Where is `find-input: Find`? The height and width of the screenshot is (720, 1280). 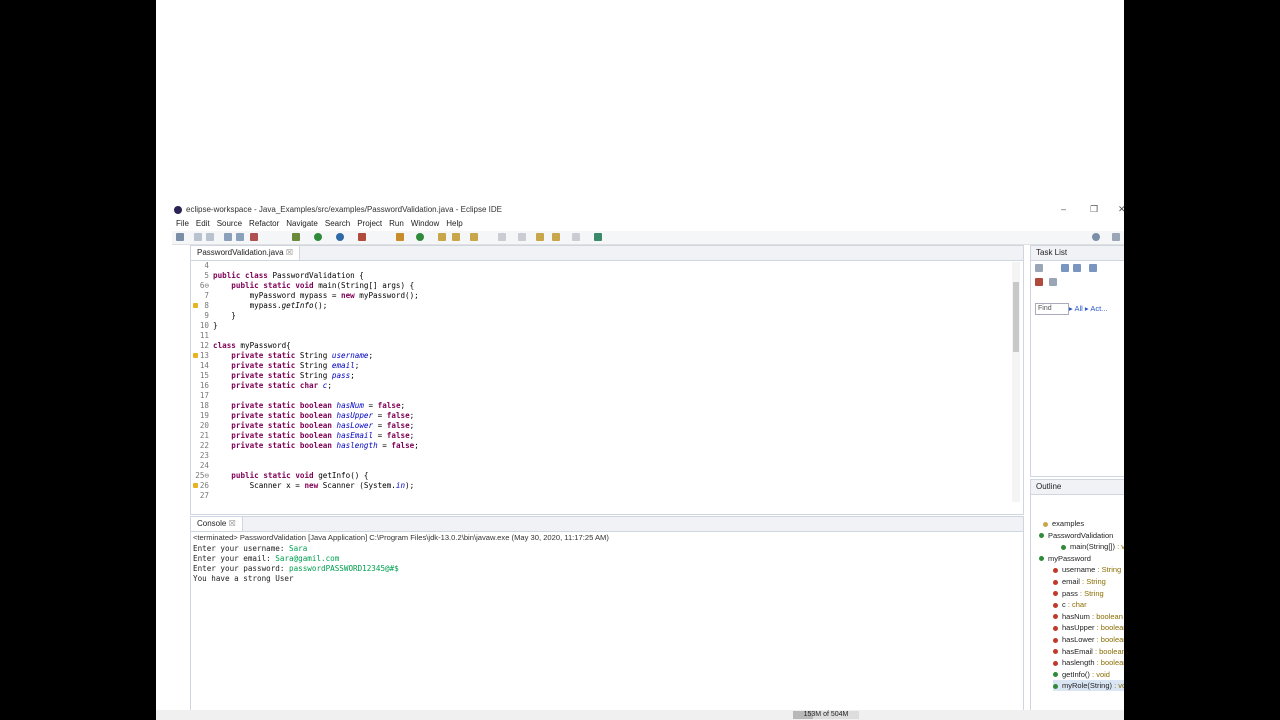
find-input: Find is located at coordinates (1052, 309).